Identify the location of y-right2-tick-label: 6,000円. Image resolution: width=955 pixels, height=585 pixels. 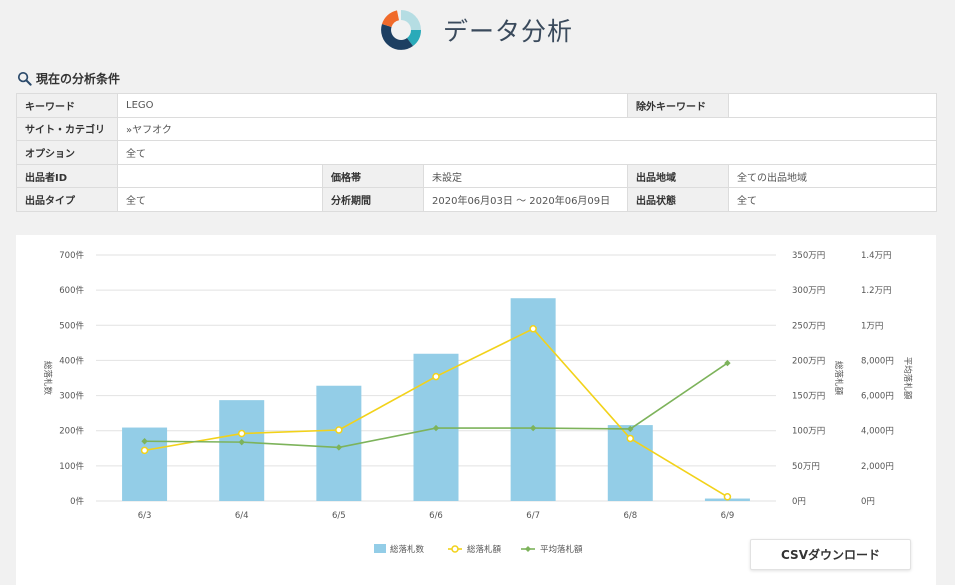
(877, 397).